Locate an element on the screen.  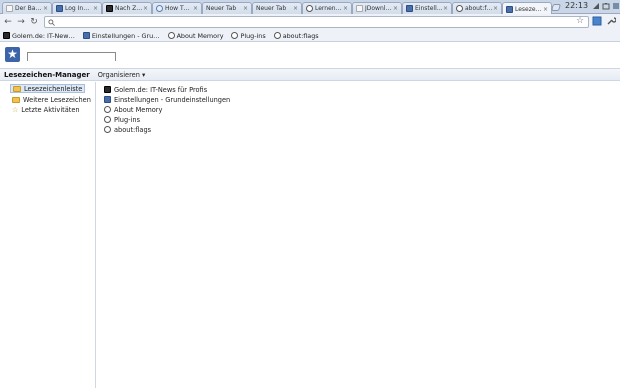
tab-10: about:f… × is located at coordinates (477, 8).